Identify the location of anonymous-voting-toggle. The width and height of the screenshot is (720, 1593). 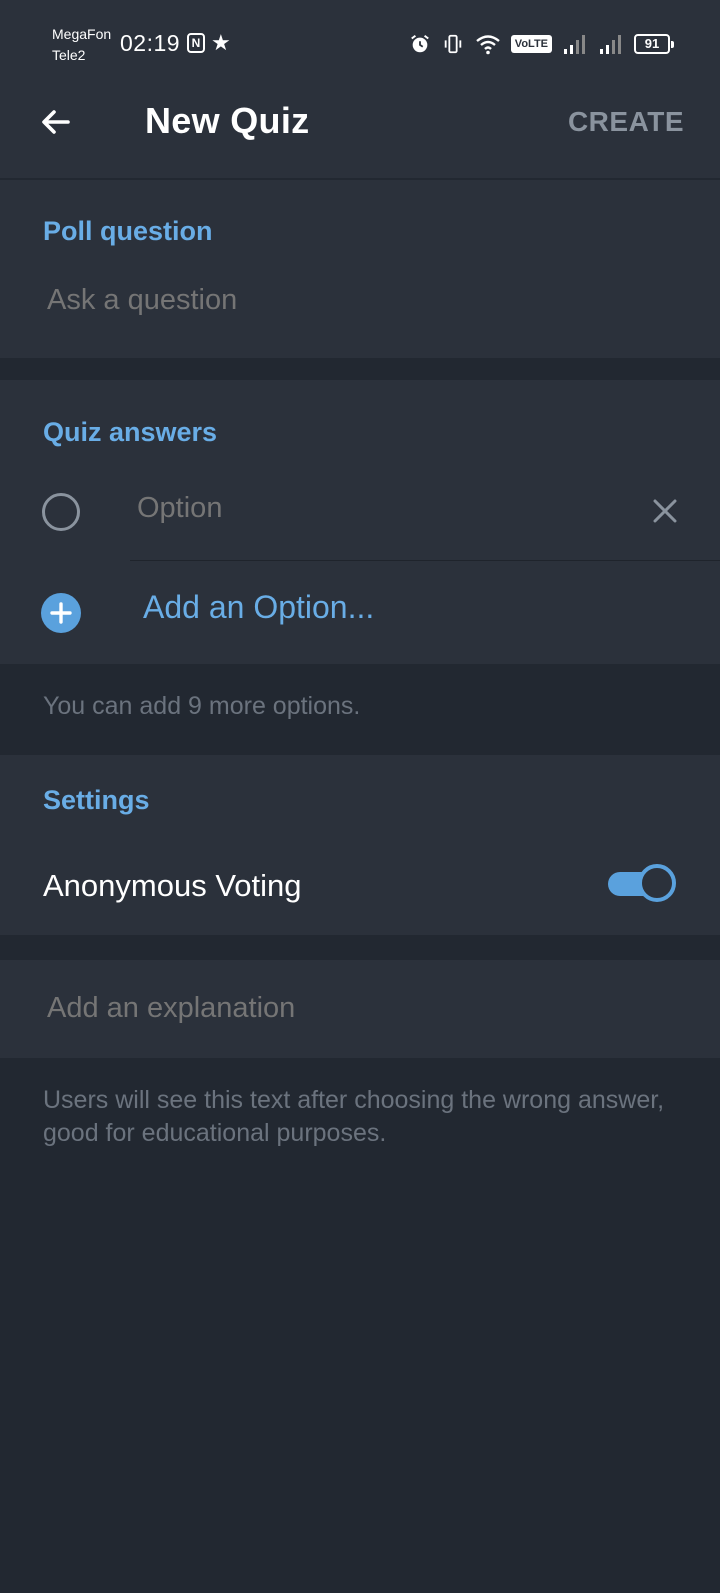
(642, 883).